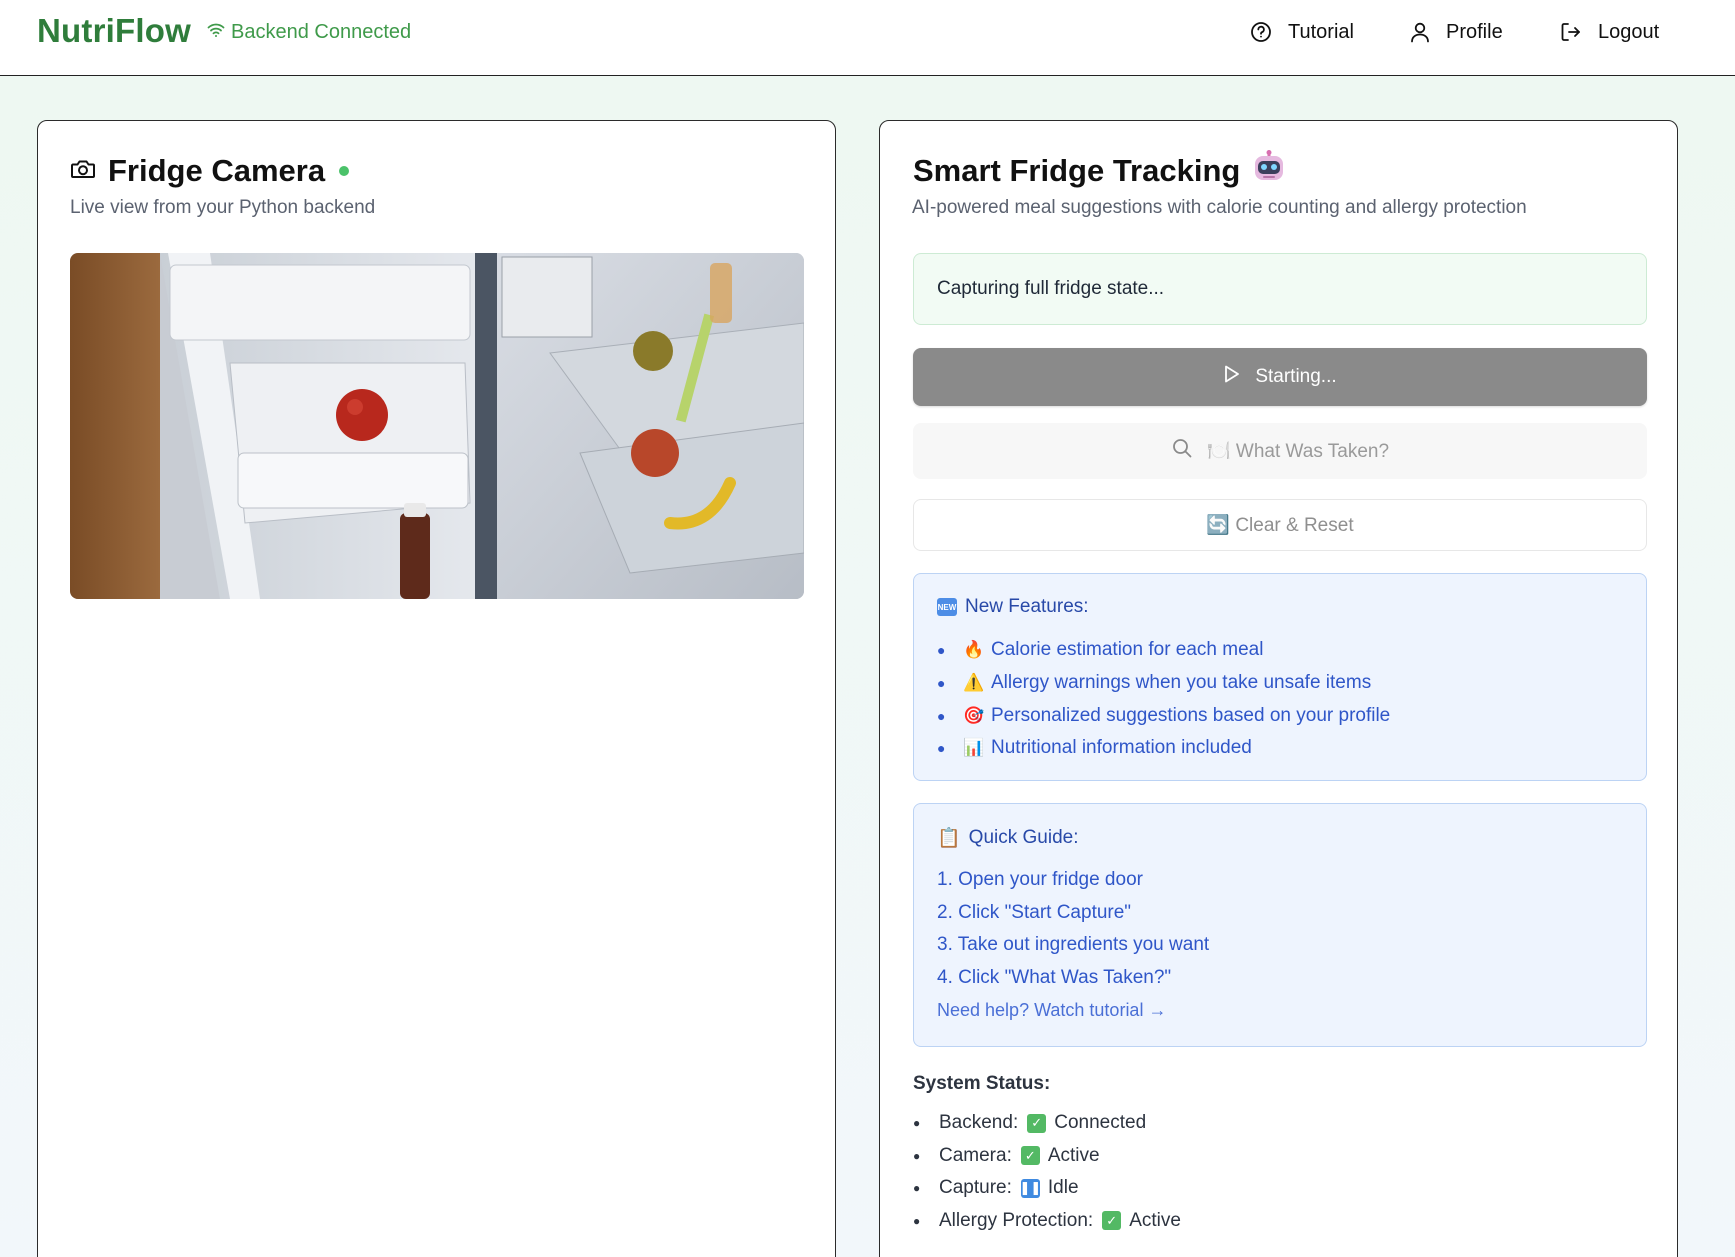 The image size is (1735, 1257). I want to click on status-item-camera: ● Camera: ✓ Active, so click(1006, 1155).